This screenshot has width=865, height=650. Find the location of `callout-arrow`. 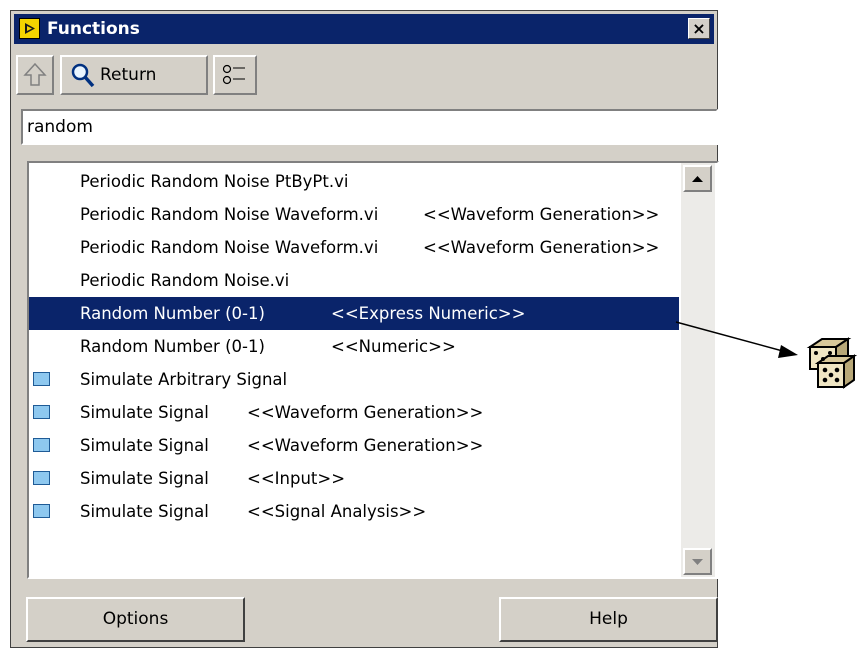

callout-arrow is located at coordinates (736, 339).